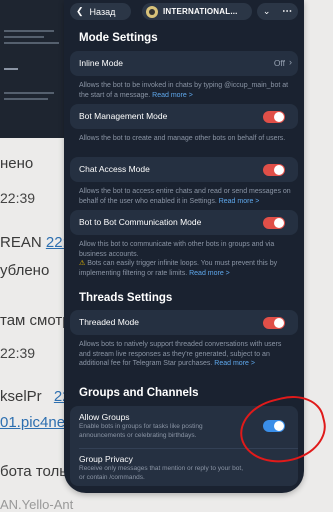 This screenshot has width=333, height=512. I want to click on threaded-mode-toggle, so click(274, 323).